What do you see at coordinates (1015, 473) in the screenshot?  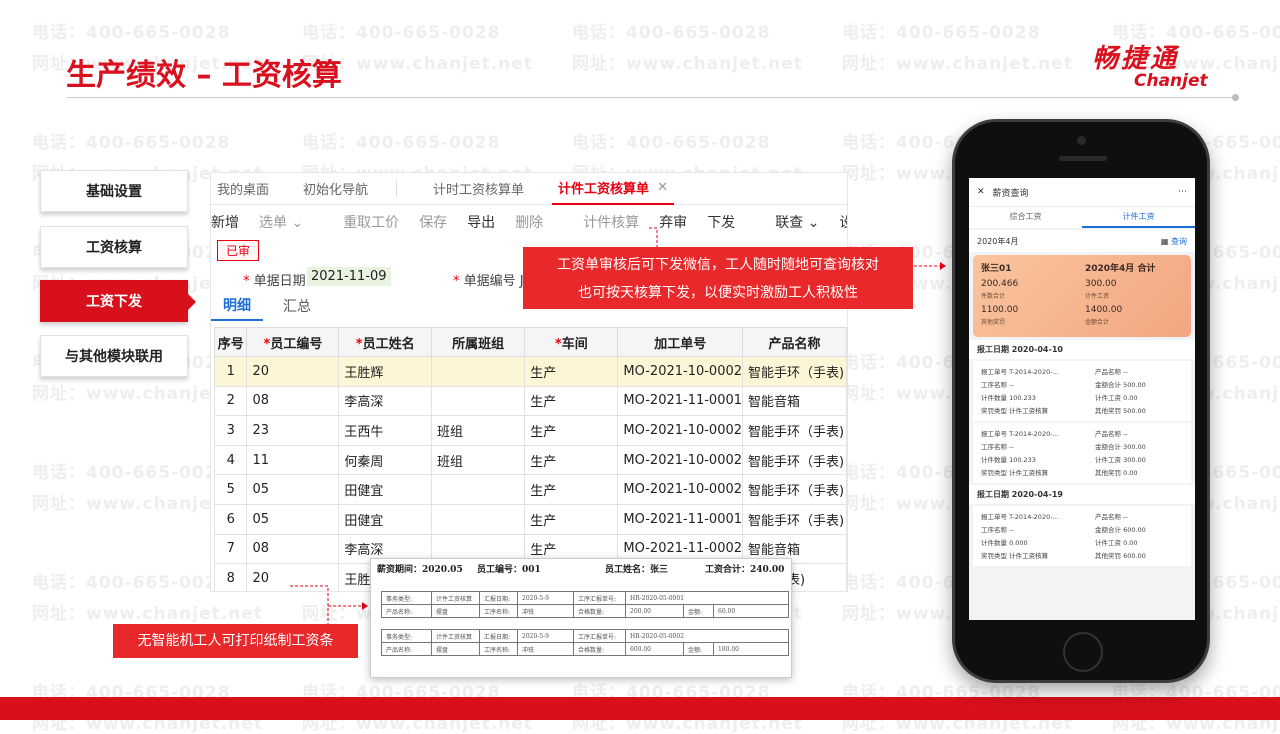 I see `report-field: 奖罚类型 计件工资核算` at bounding box center [1015, 473].